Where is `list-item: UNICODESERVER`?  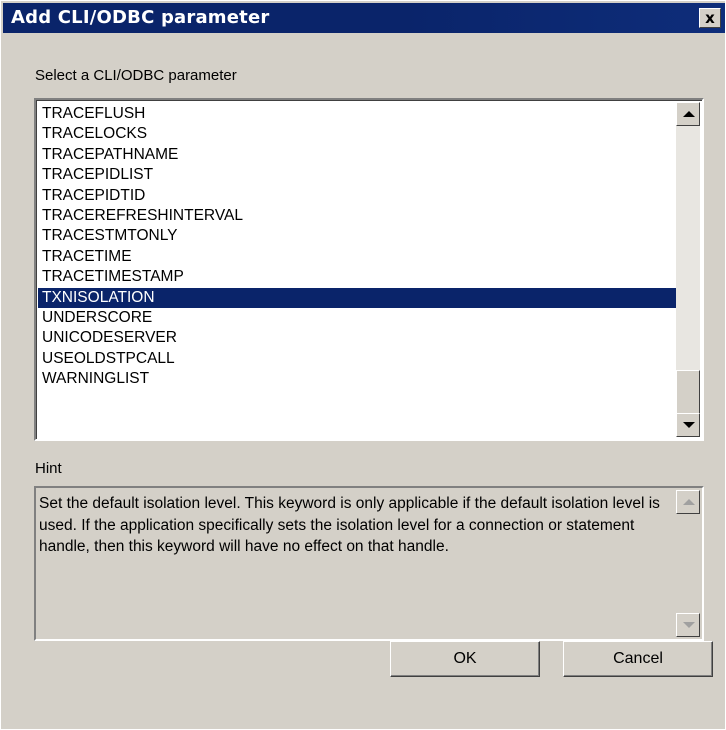
list-item: UNICODESERVER is located at coordinates (359, 338).